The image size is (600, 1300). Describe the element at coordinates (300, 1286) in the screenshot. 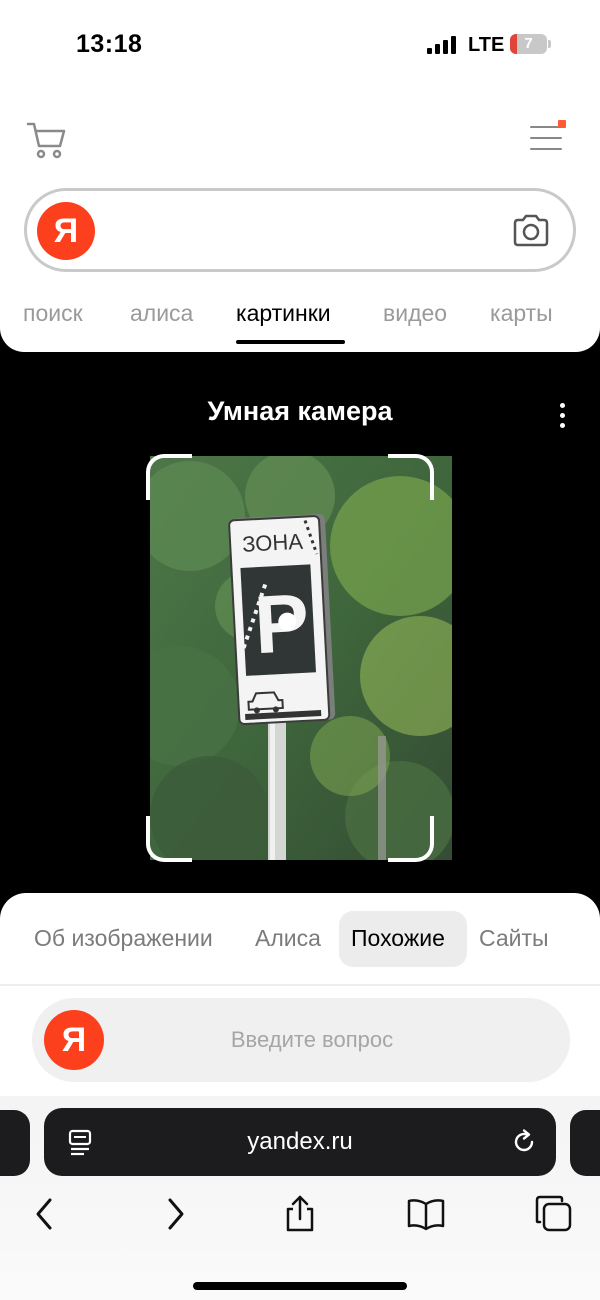

I see `home-indicator` at that location.